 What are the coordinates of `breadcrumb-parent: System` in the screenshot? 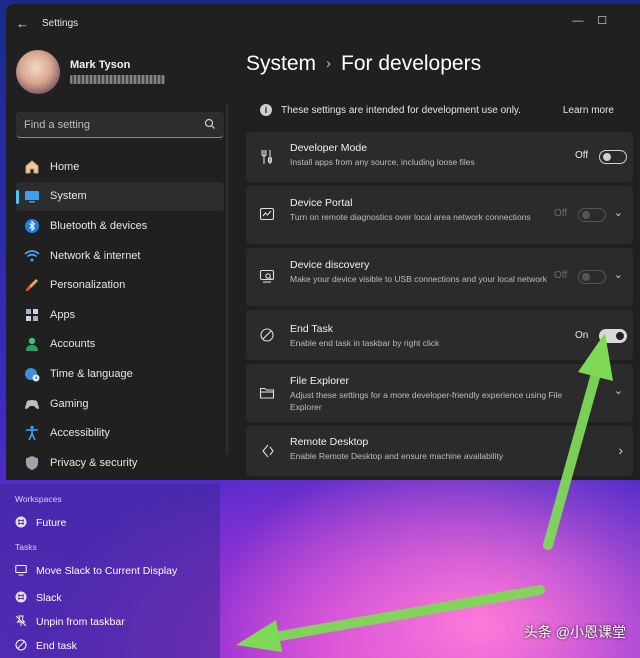 It's located at (281, 63).